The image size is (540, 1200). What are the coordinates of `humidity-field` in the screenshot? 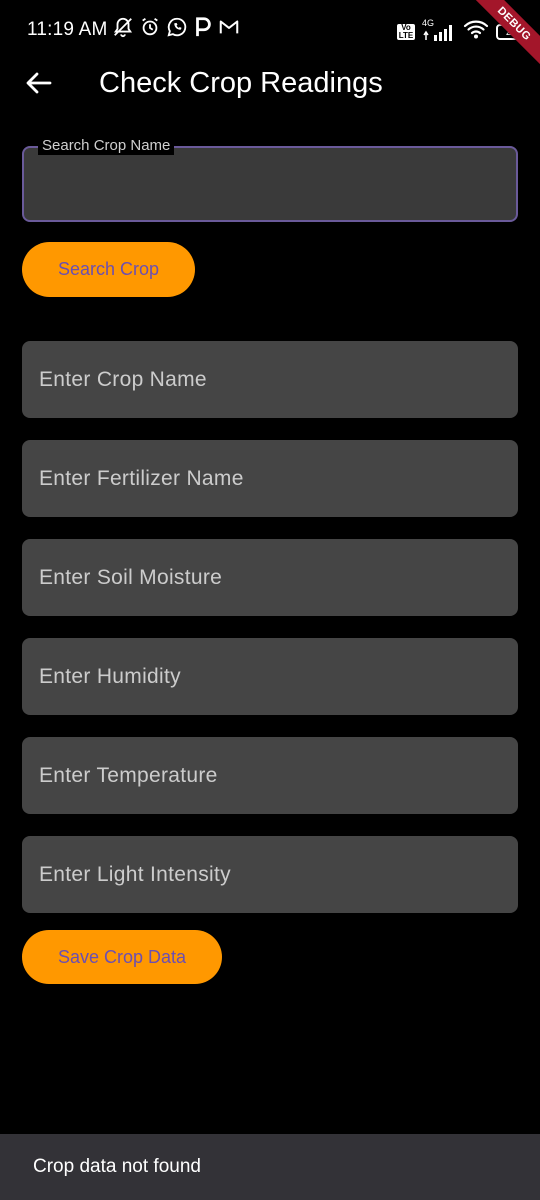 It's located at (270, 676).